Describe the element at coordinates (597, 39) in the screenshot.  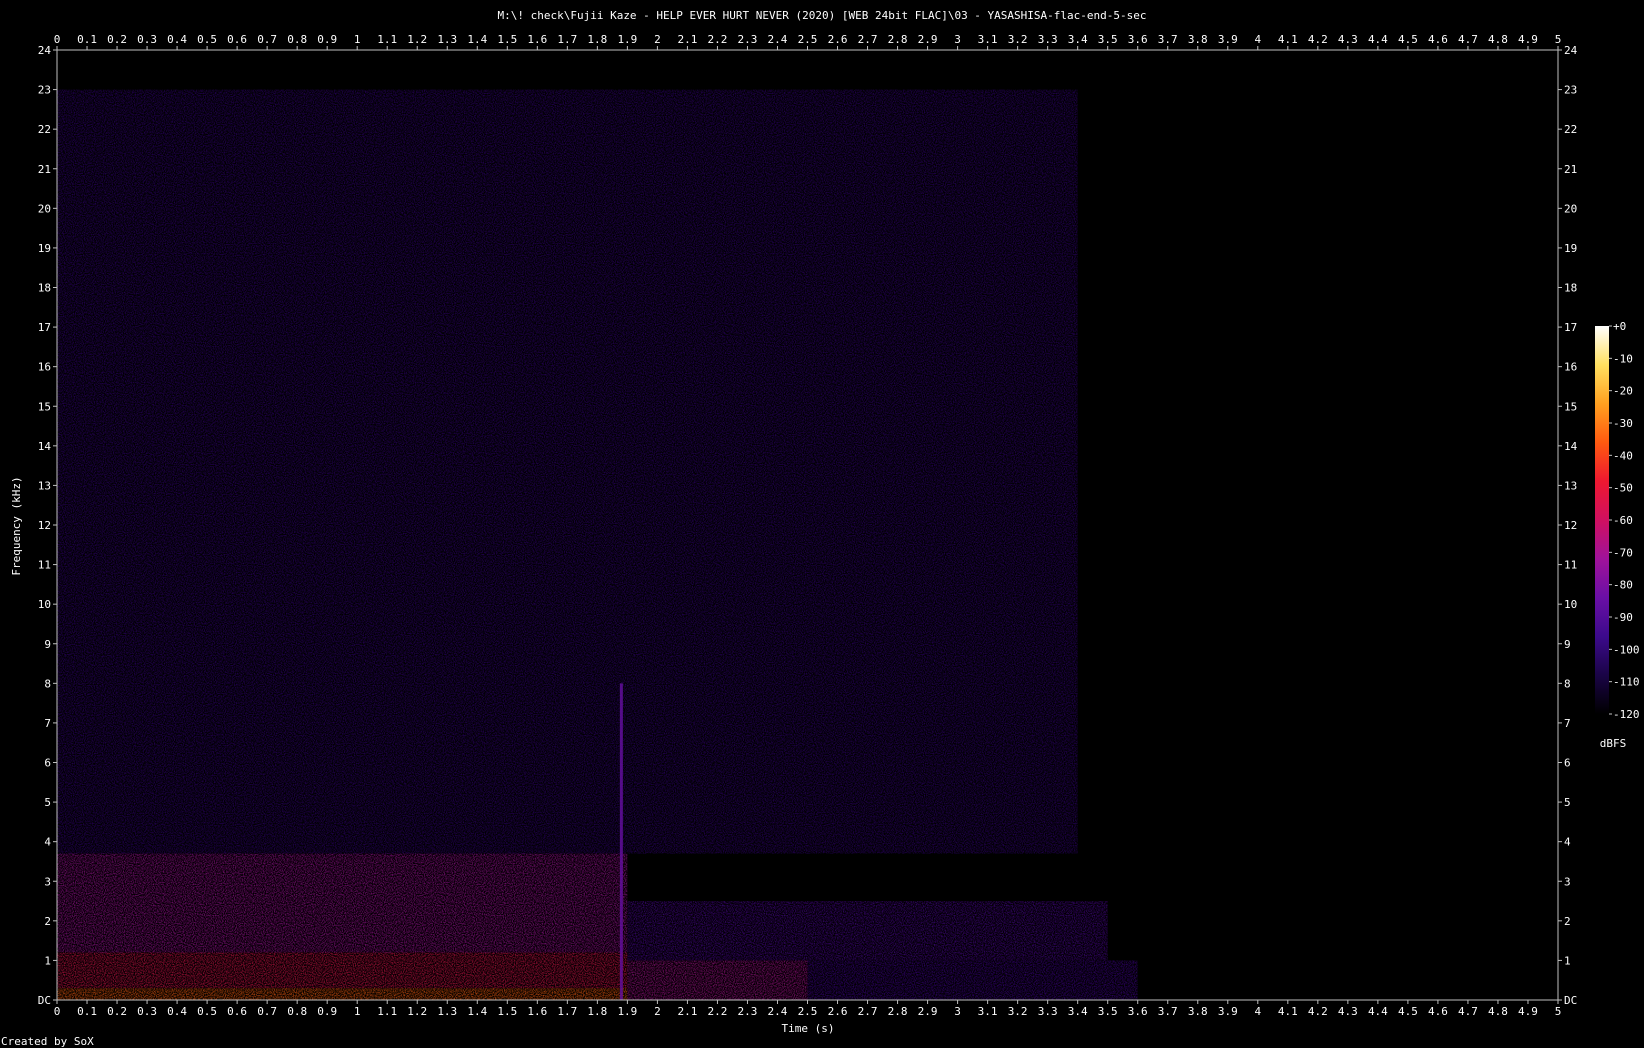
I see `x-tick-label: 1.8` at that location.